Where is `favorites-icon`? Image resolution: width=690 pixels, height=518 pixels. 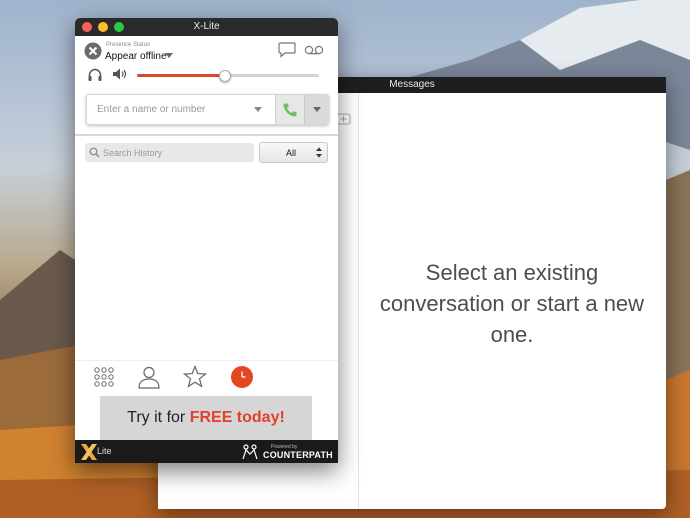 favorites-icon is located at coordinates (195, 377).